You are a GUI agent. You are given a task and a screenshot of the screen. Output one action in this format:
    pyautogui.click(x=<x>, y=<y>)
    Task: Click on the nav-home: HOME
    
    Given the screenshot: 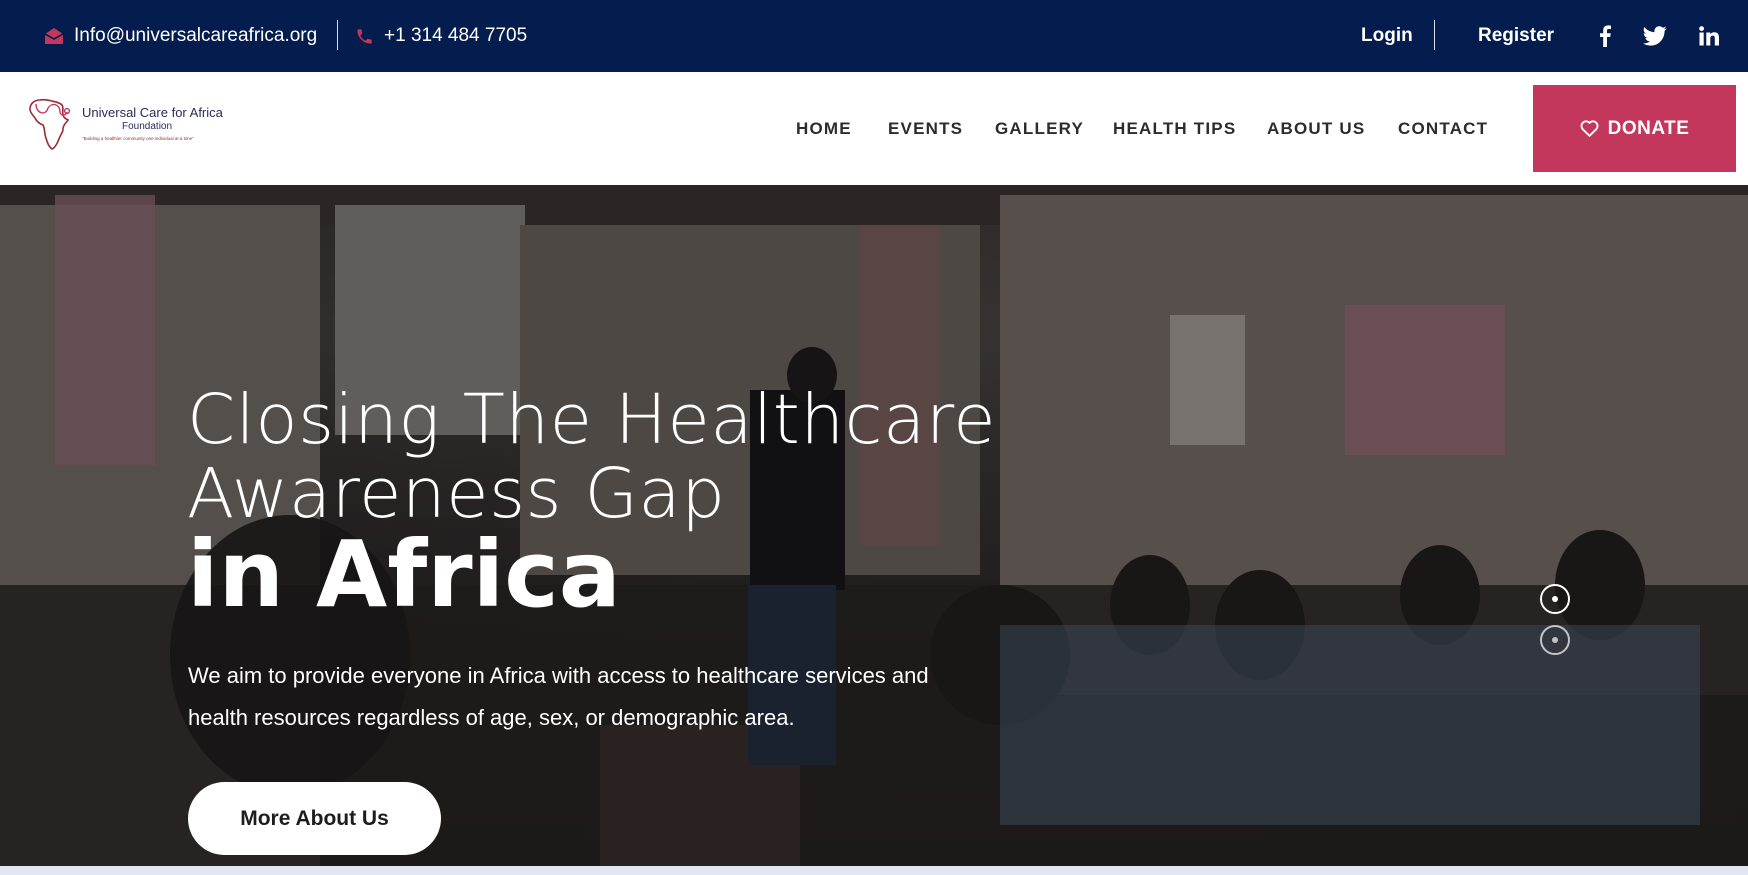 What is the action you would take?
    pyautogui.click(x=824, y=129)
    